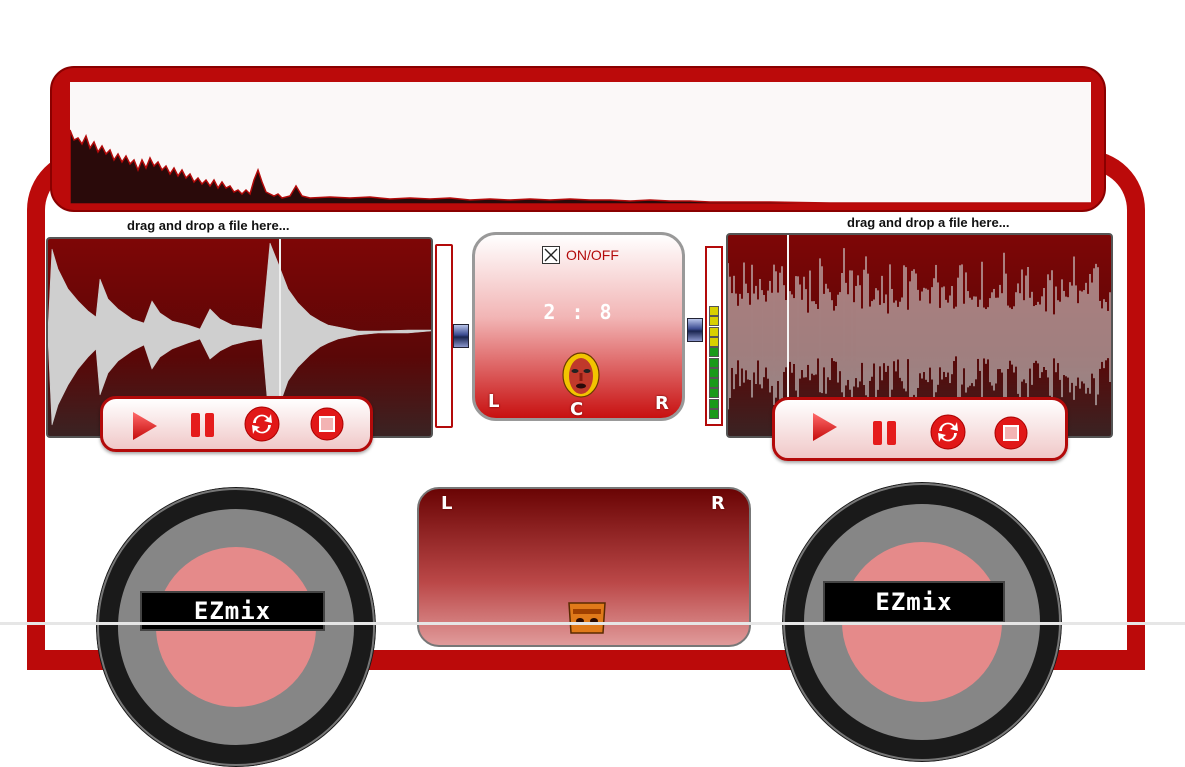  Describe the element at coordinates (662, 403) in the screenshot. I see `pan-right-label: R` at that location.